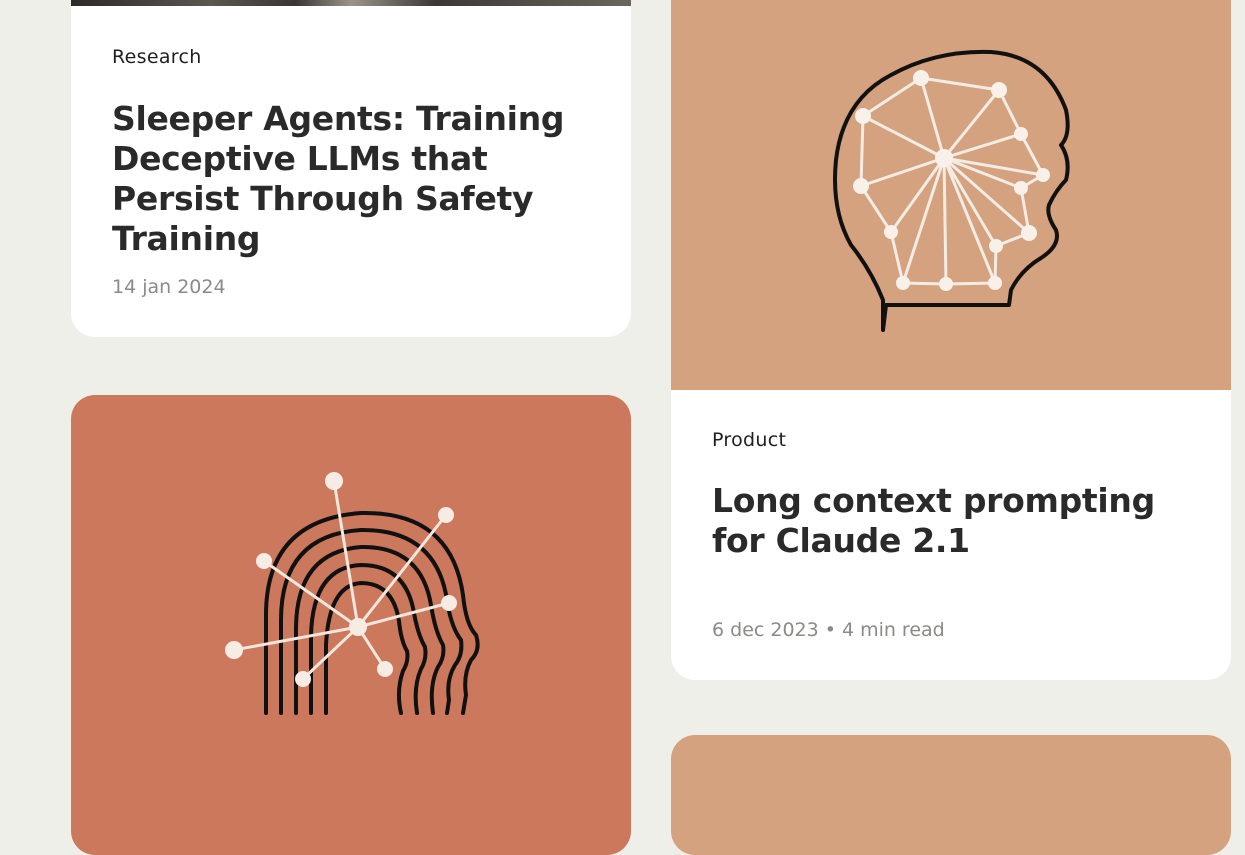 This screenshot has height=855, width=1245. Describe the element at coordinates (749, 440) in the screenshot. I see `article-category: Product` at that location.